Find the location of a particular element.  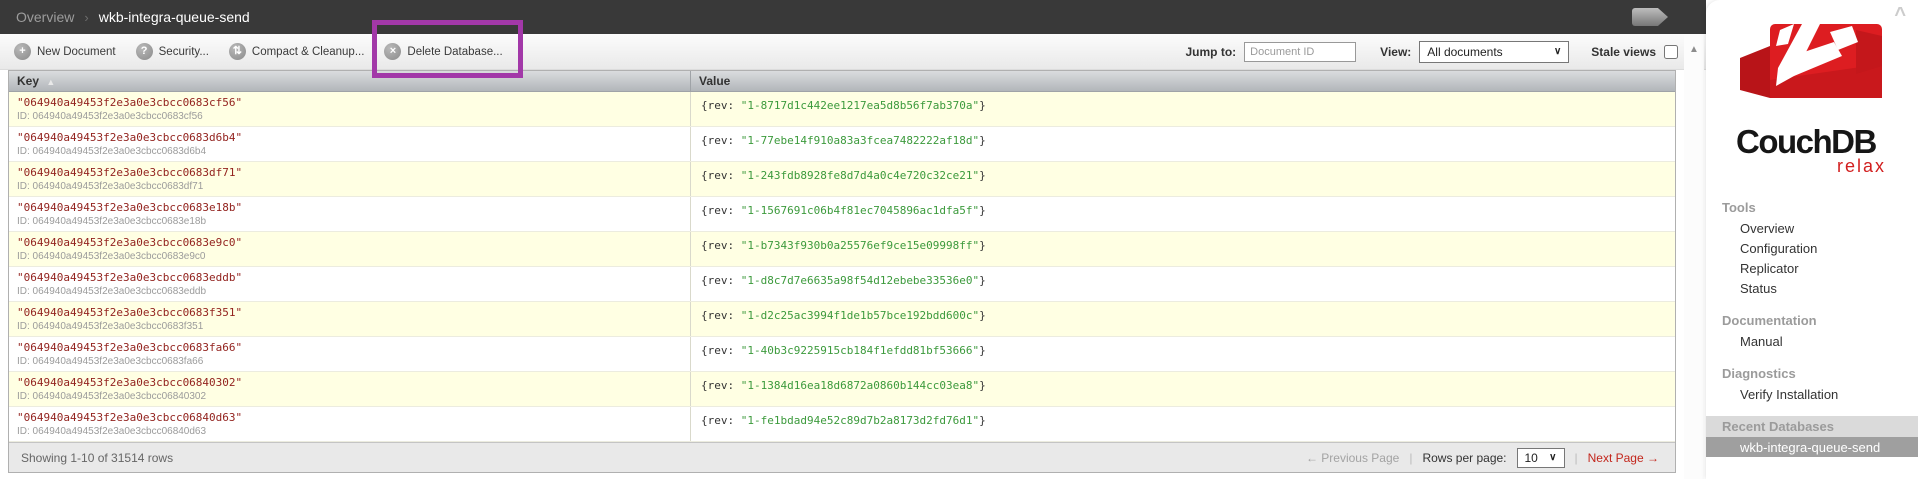

value-column-label: Value is located at coordinates (715, 81).